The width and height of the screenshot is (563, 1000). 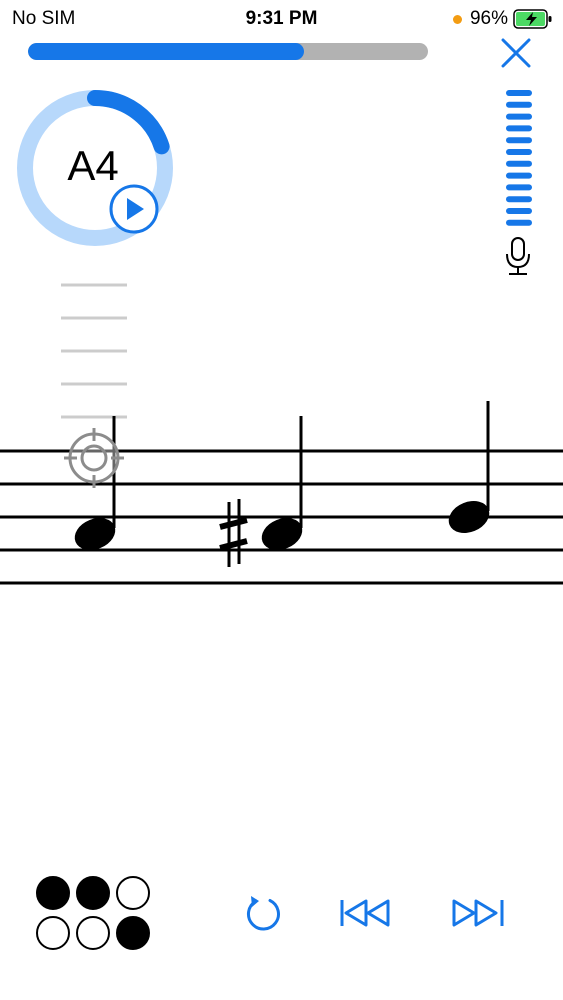 What do you see at coordinates (233, 533) in the screenshot?
I see `sharp-icon` at bounding box center [233, 533].